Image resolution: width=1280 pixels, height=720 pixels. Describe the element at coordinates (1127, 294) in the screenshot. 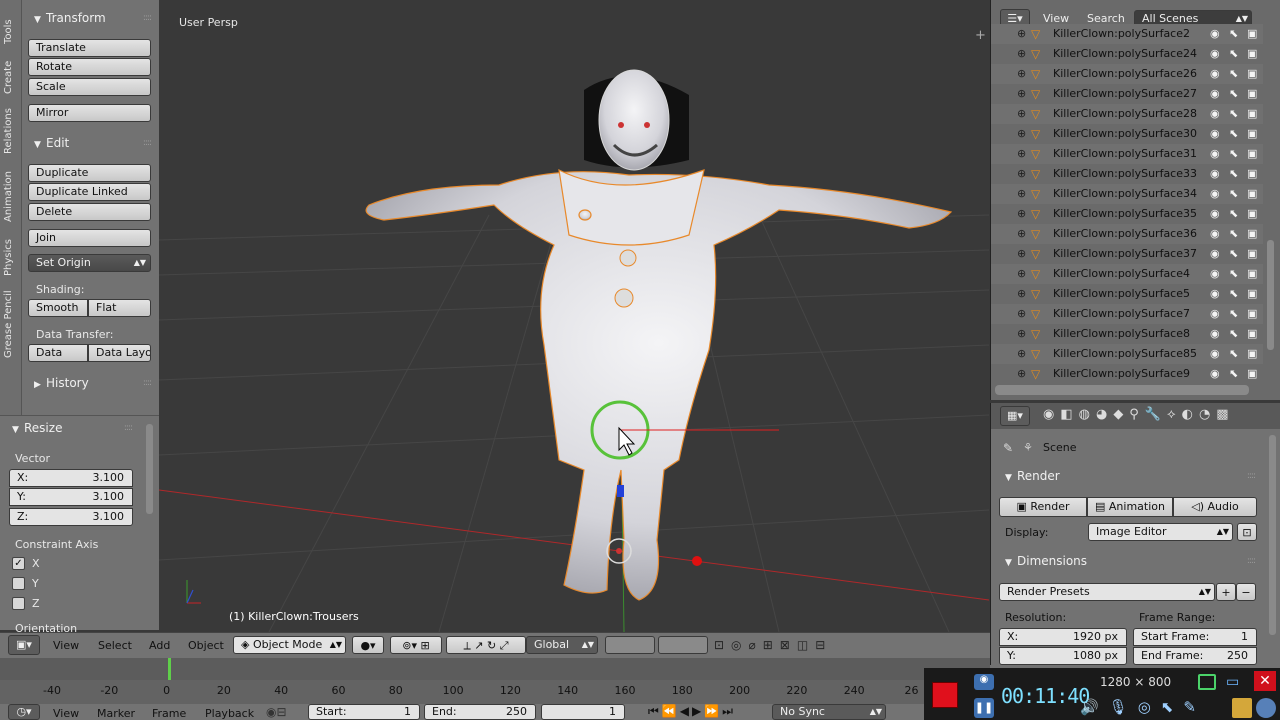

I see `outliner-row: ⊕ ▽ KillerClown:polySurface5 ◉ ⬉ ▣` at that location.